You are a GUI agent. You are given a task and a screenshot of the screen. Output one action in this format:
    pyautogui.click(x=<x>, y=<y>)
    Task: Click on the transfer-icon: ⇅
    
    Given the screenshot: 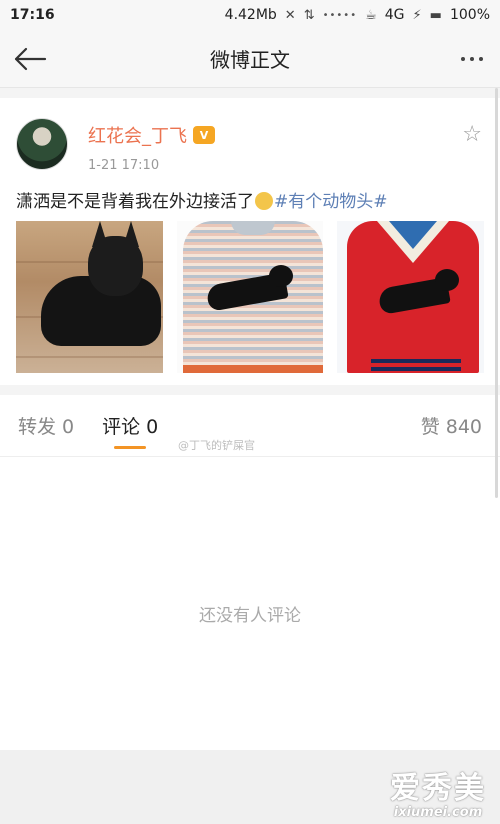 What is the action you would take?
    pyautogui.click(x=309, y=15)
    